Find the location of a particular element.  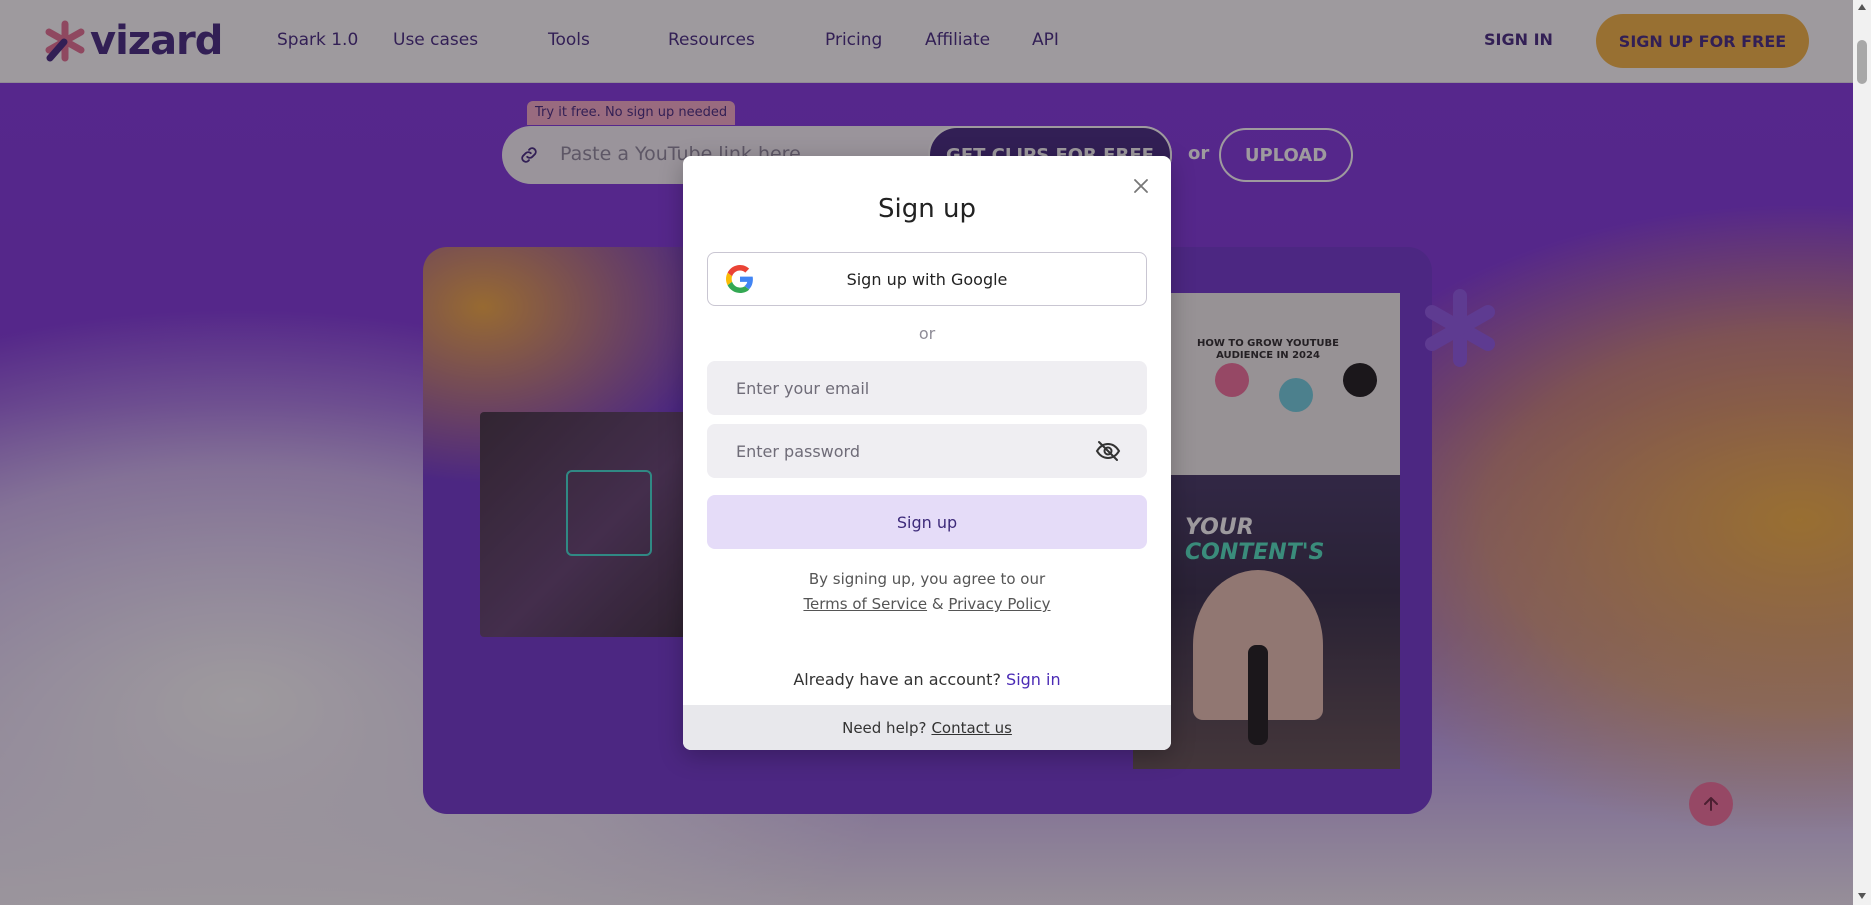

eye-off-icon is located at coordinates (1108, 451).